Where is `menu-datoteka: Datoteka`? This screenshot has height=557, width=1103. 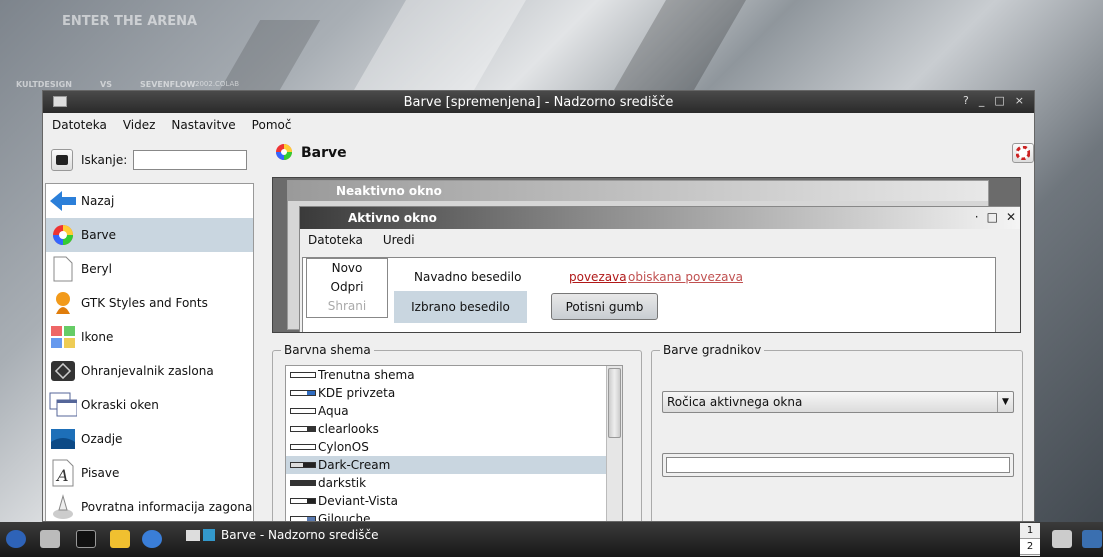
menu-datoteka: Datoteka is located at coordinates (79, 125).